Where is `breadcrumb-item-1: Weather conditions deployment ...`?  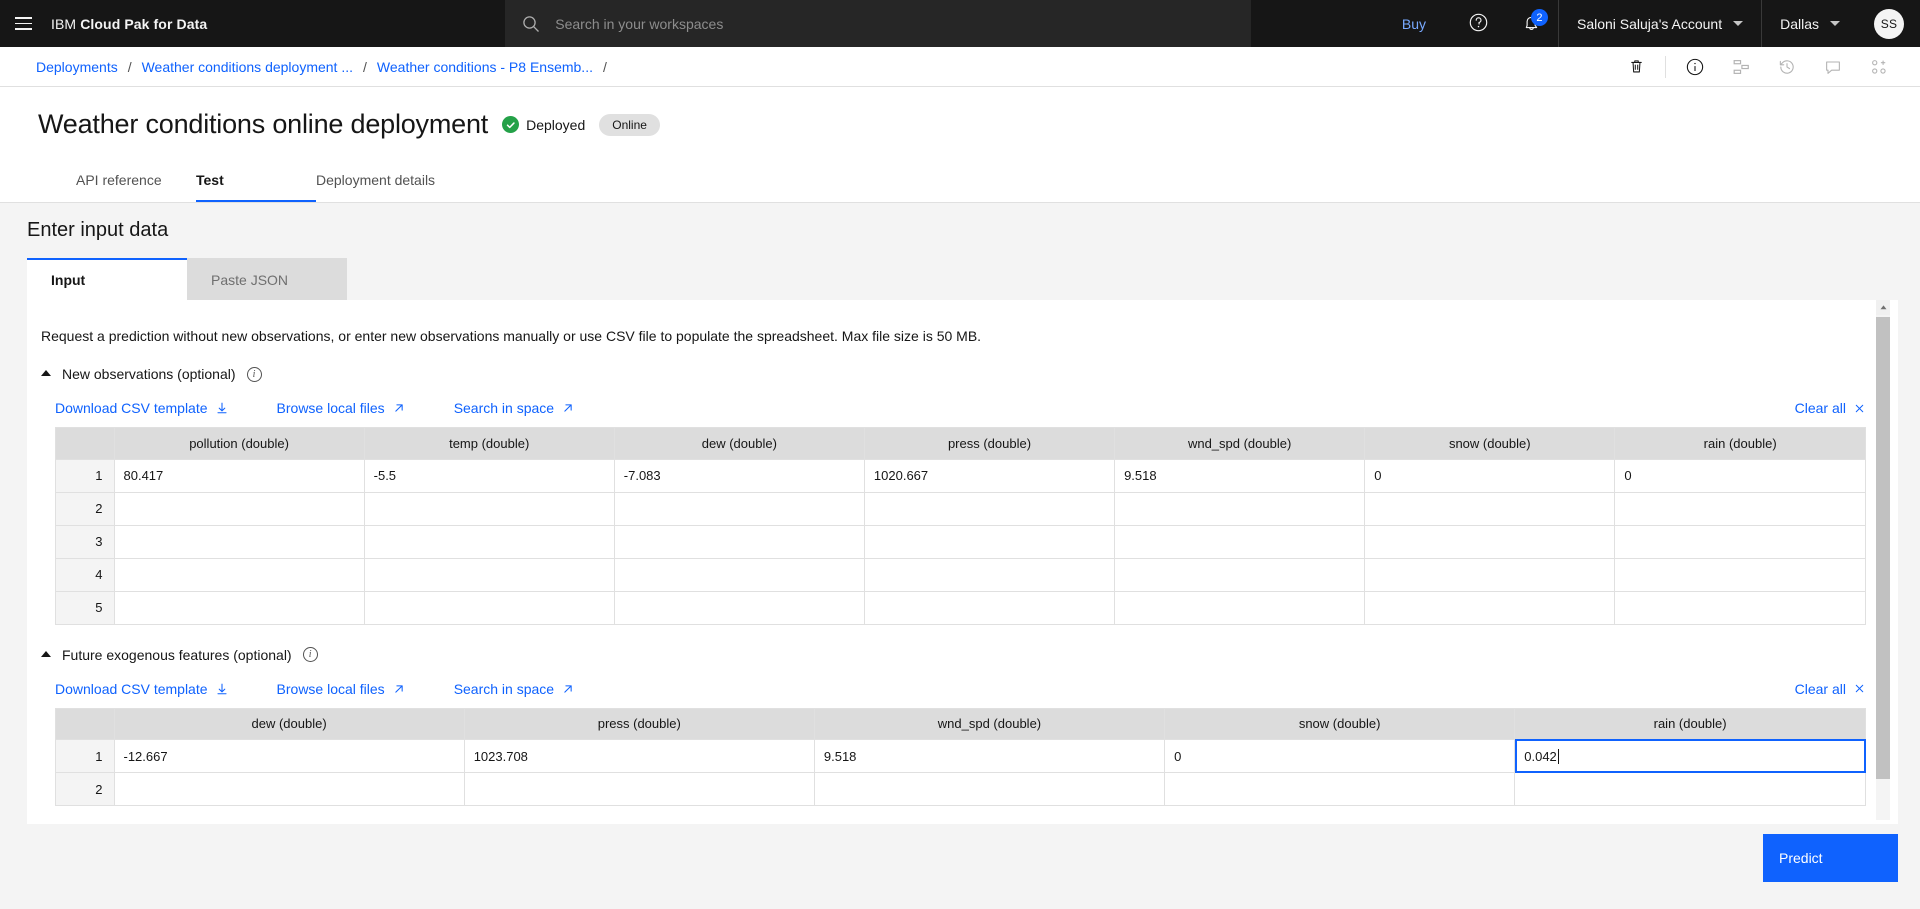
breadcrumb-item-1: Weather conditions deployment ... is located at coordinates (247, 67).